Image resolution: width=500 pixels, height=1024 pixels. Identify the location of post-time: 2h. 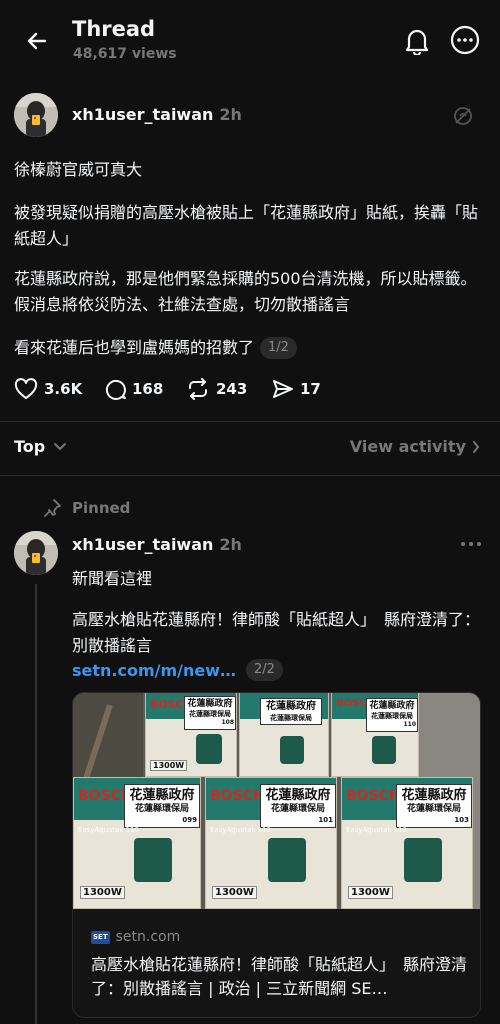
(230, 114).